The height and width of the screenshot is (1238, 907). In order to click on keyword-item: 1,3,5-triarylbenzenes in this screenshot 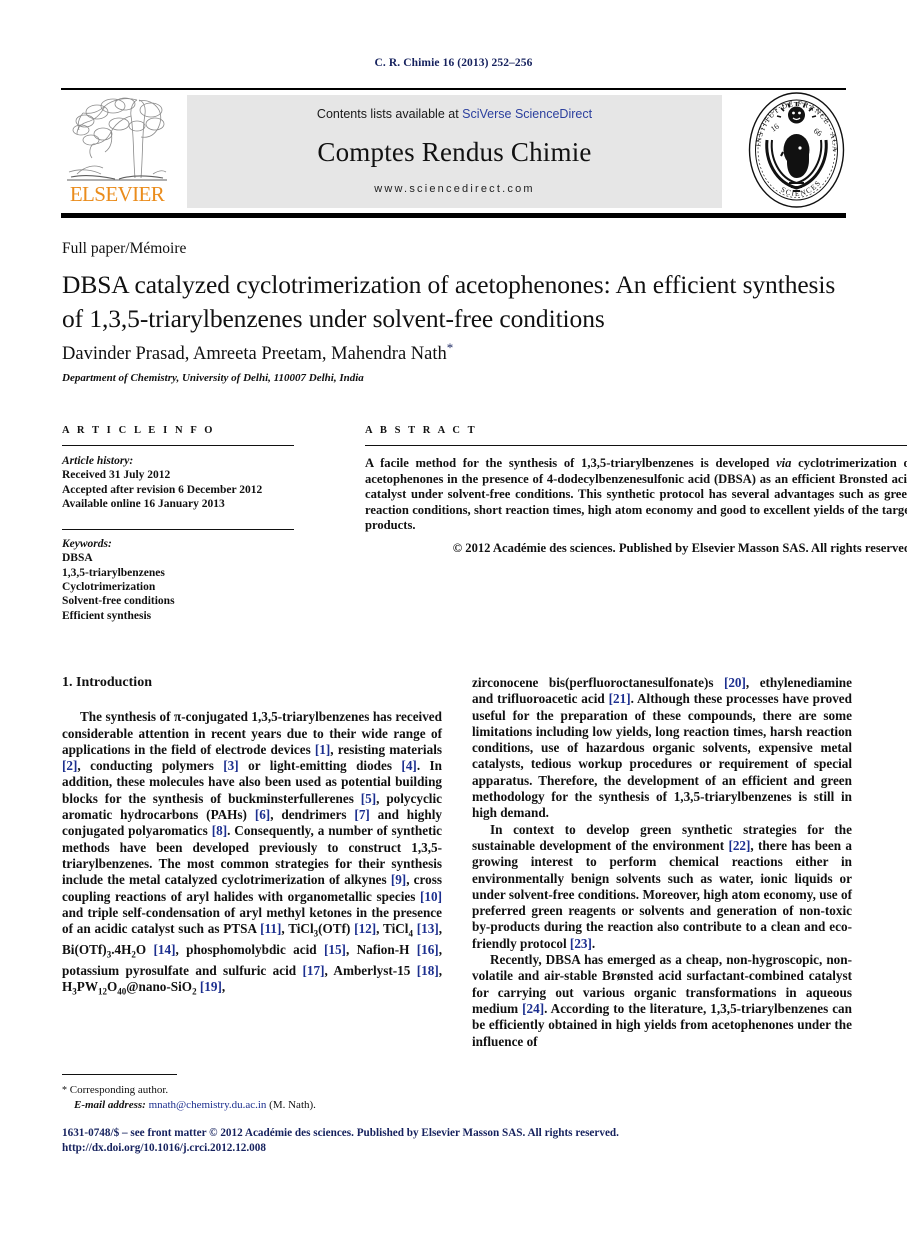, I will do `click(113, 572)`.